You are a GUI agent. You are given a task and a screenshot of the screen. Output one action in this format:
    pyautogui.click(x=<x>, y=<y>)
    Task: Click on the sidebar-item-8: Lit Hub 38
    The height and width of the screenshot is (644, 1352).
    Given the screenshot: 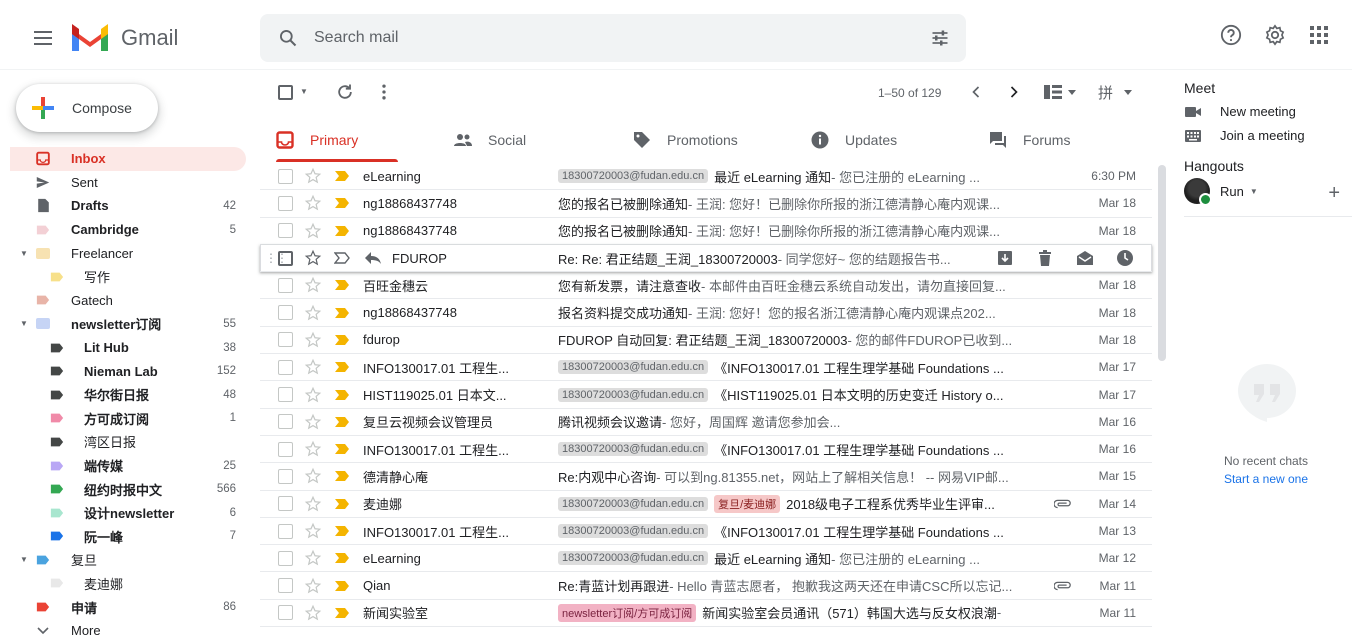 What is the action you would take?
    pyautogui.click(x=128, y=348)
    